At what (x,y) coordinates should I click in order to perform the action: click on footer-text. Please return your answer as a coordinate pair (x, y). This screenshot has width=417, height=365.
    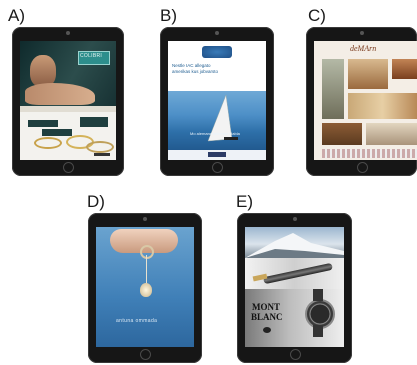
    Looking at the image, I should click on (102, 154).